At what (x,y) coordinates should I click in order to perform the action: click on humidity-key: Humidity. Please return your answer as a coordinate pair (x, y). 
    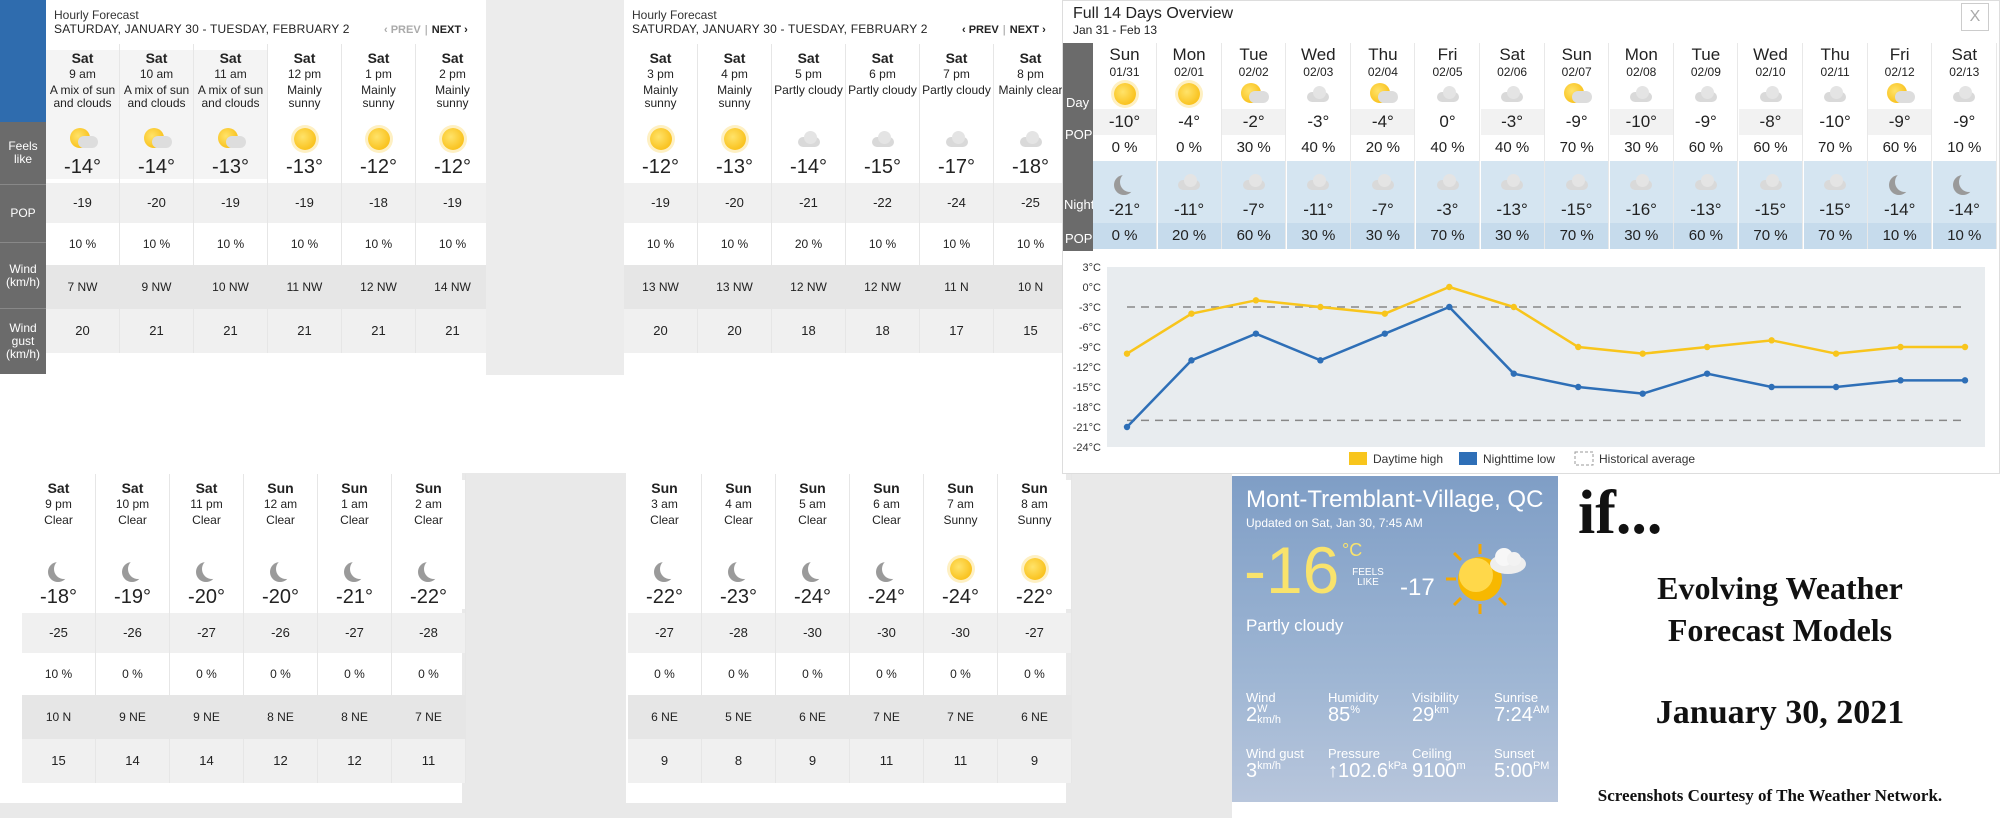
    Looking at the image, I should click on (1353, 697).